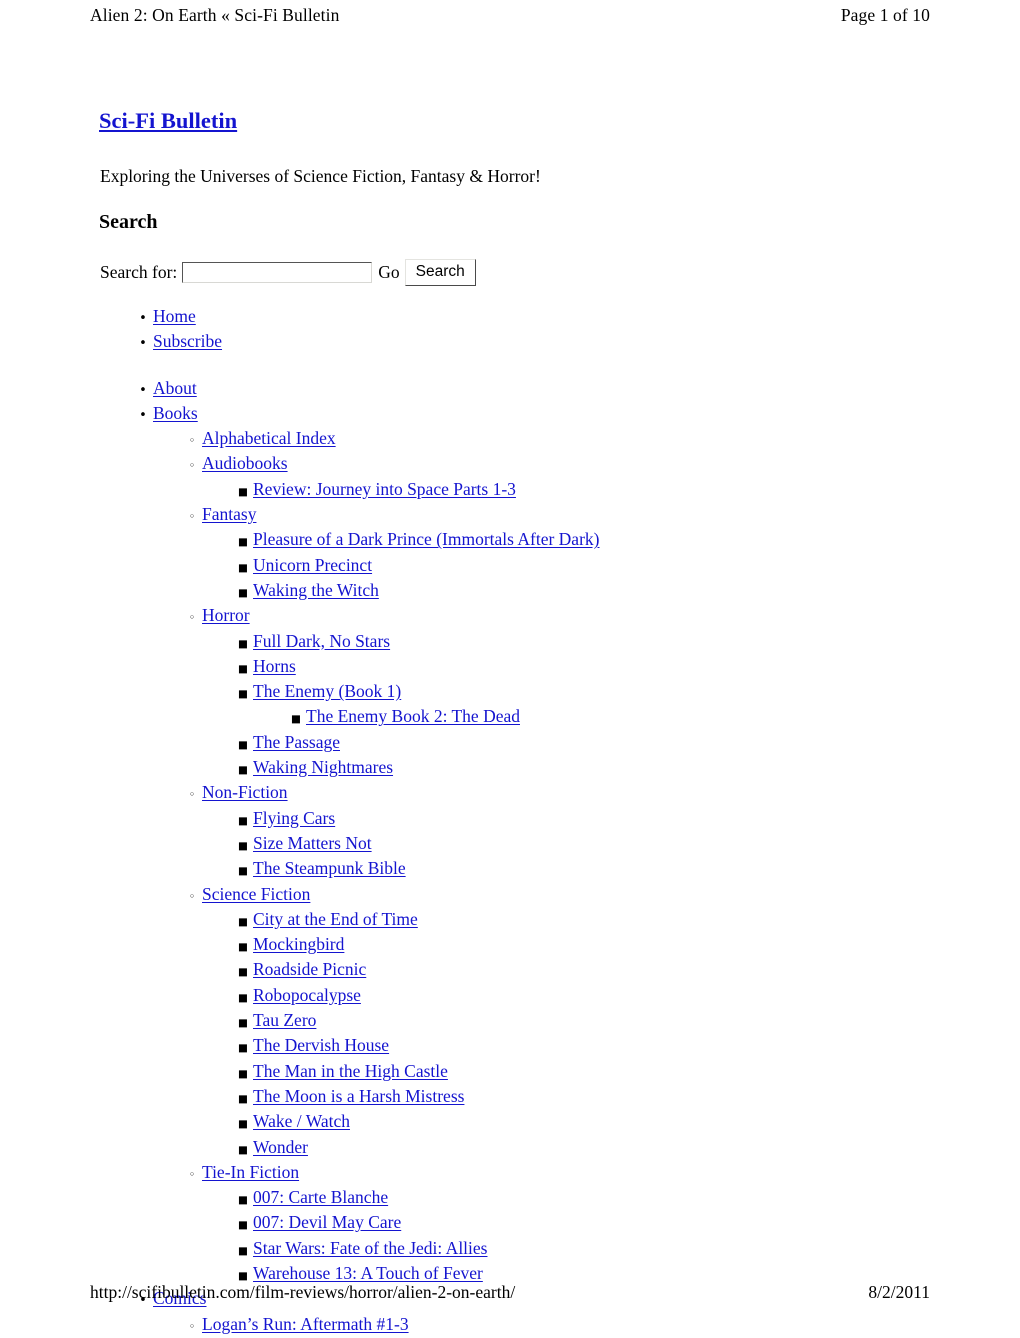 The width and height of the screenshot is (1020, 1338). I want to click on nav-link-tie-in-fiction: Tie-In Fiction, so click(249, 1172).